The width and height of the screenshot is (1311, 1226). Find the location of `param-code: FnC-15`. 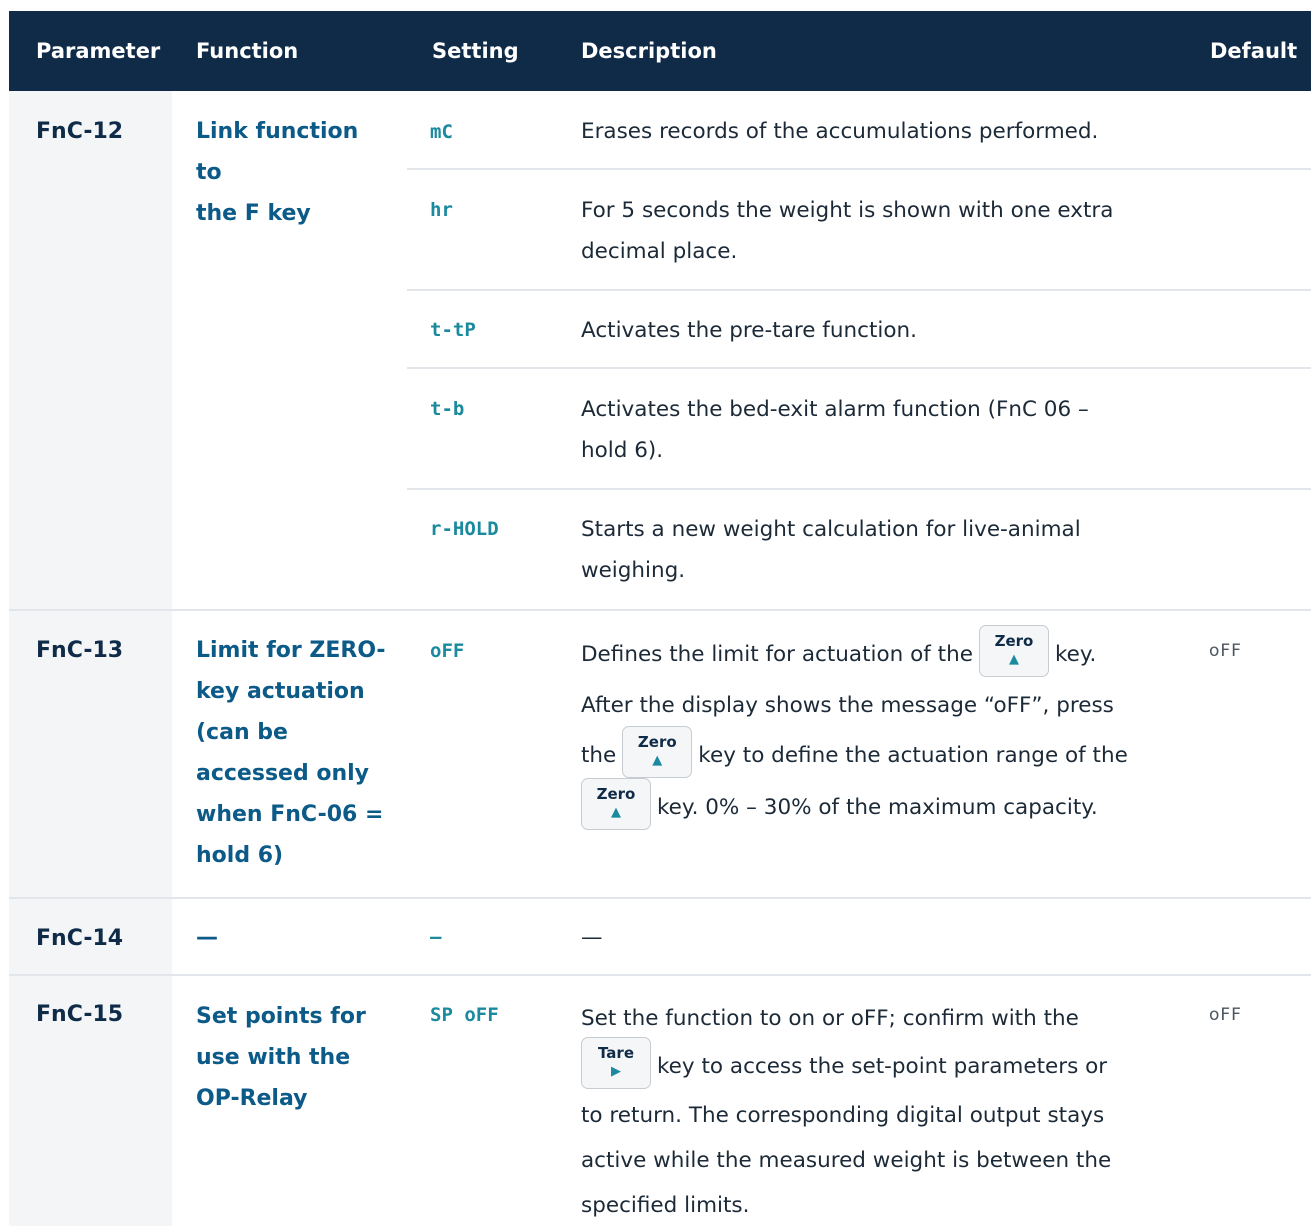

param-code: FnC-15 is located at coordinates (80, 1014).